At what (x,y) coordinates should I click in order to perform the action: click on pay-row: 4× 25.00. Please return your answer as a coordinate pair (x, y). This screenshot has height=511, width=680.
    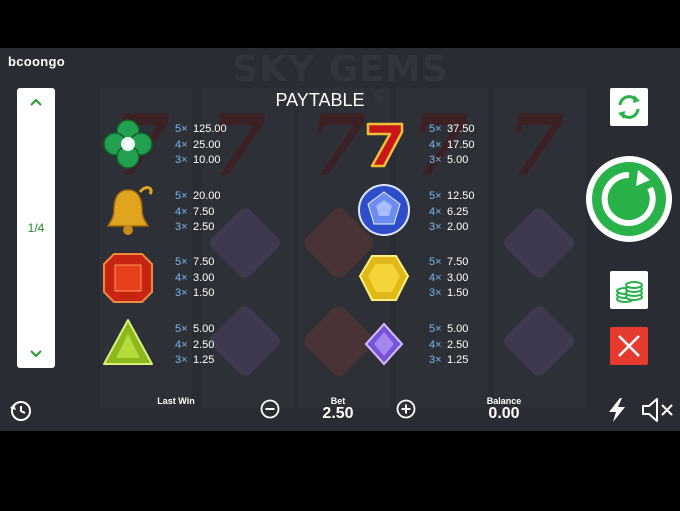
    Looking at the image, I should click on (201, 146).